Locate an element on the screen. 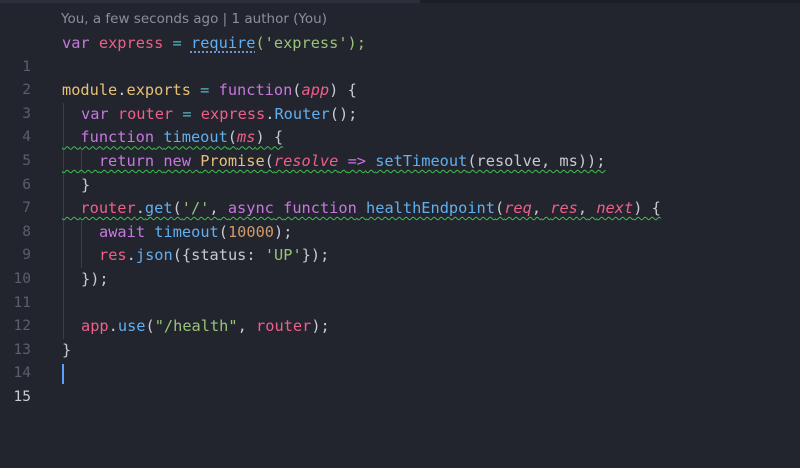 The height and width of the screenshot is (468, 800). code-line: 10 res.json({status: 'UP'}); is located at coordinates (400, 265).